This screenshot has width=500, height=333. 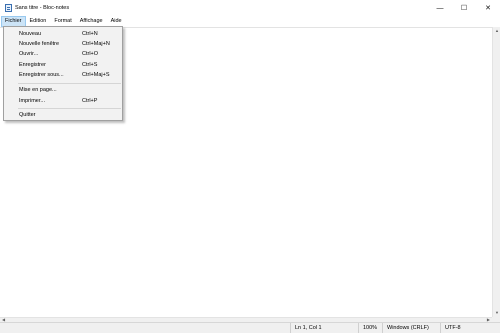 I want to click on cursor-position: Ln 1, Col 1, so click(x=306, y=328).